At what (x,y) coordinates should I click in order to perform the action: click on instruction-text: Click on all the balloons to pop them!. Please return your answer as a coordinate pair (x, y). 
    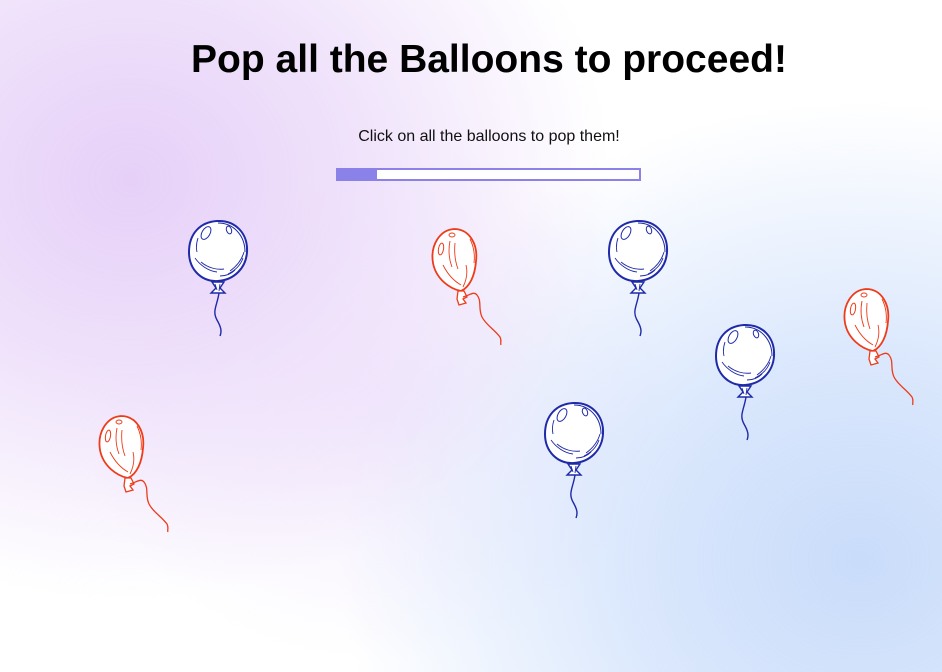
    Looking at the image, I should click on (489, 136).